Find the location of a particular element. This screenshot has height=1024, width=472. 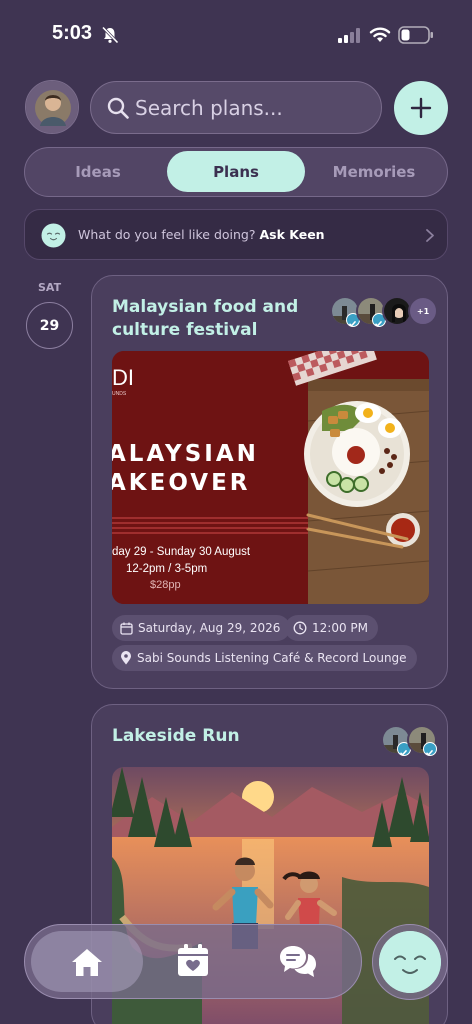

poster-price: $28pp is located at coordinates (165, 585).